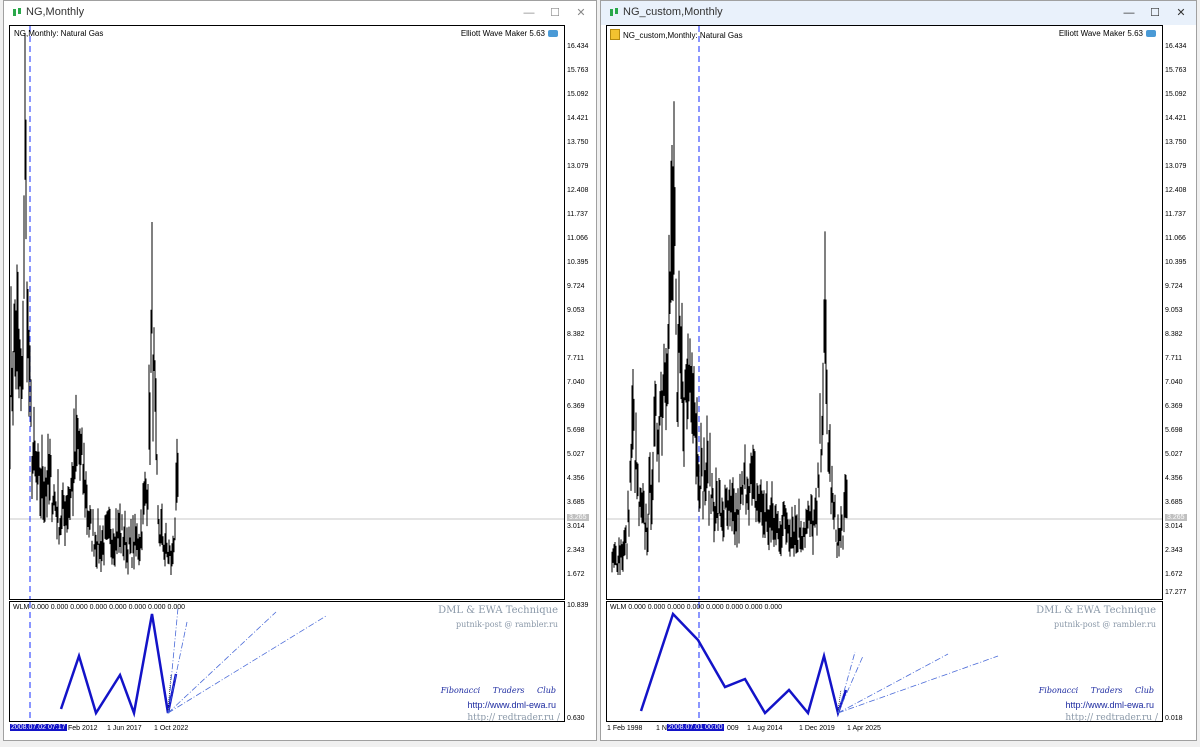 This screenshot has width=1200, height=747. What do you see at coordinates (171, 728) in the screenshot?
I see `time-label: 1 Oct 2022` at bounding box center [171, 728].